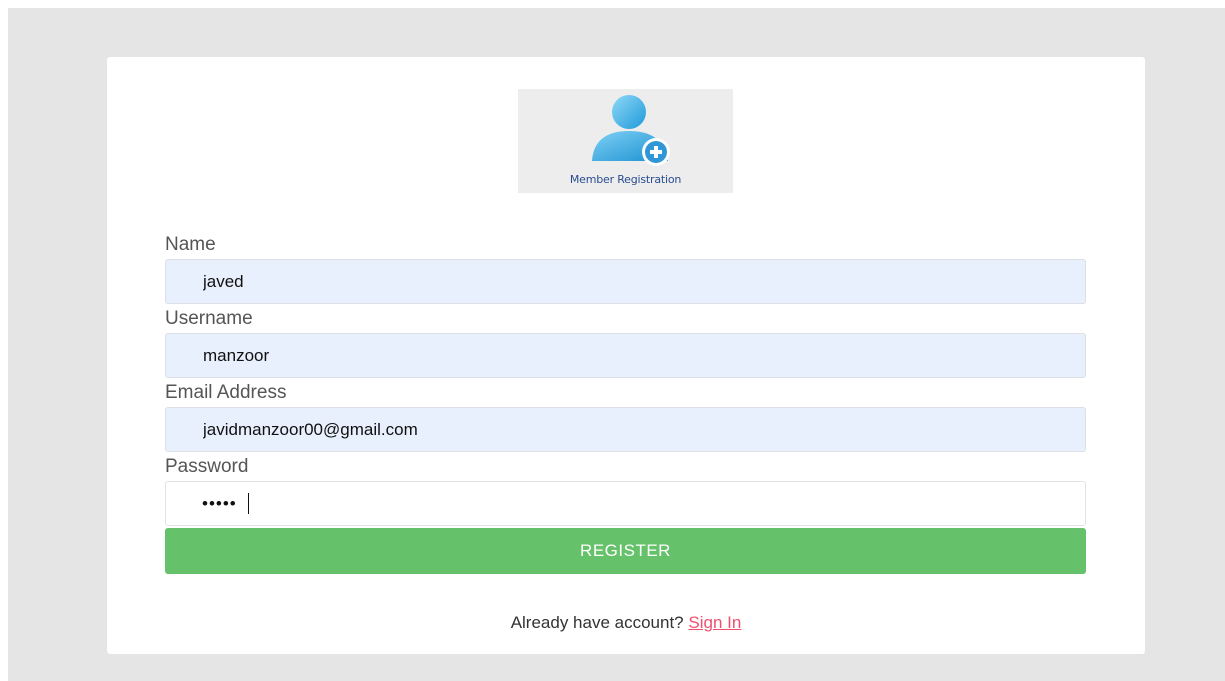 This screenshot has height=681, width=1225. I want to click on logo-caption: Member Registration, so click(625, 179).